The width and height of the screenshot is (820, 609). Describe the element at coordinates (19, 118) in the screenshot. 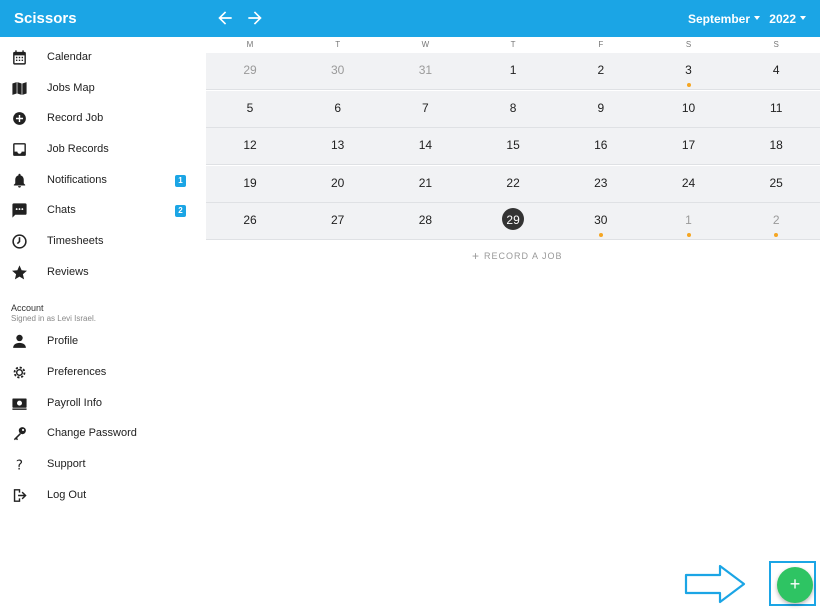

I see `add-circle-icon` at that location.